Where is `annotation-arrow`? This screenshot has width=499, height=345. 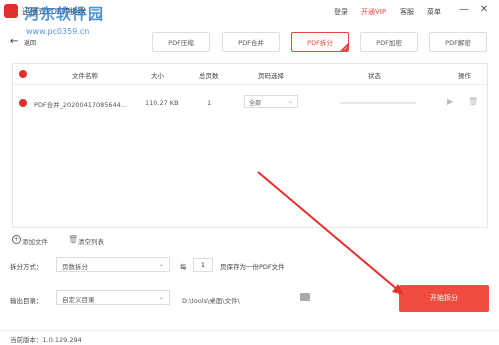
annotation-arrow is located at coordinates (330, 233).